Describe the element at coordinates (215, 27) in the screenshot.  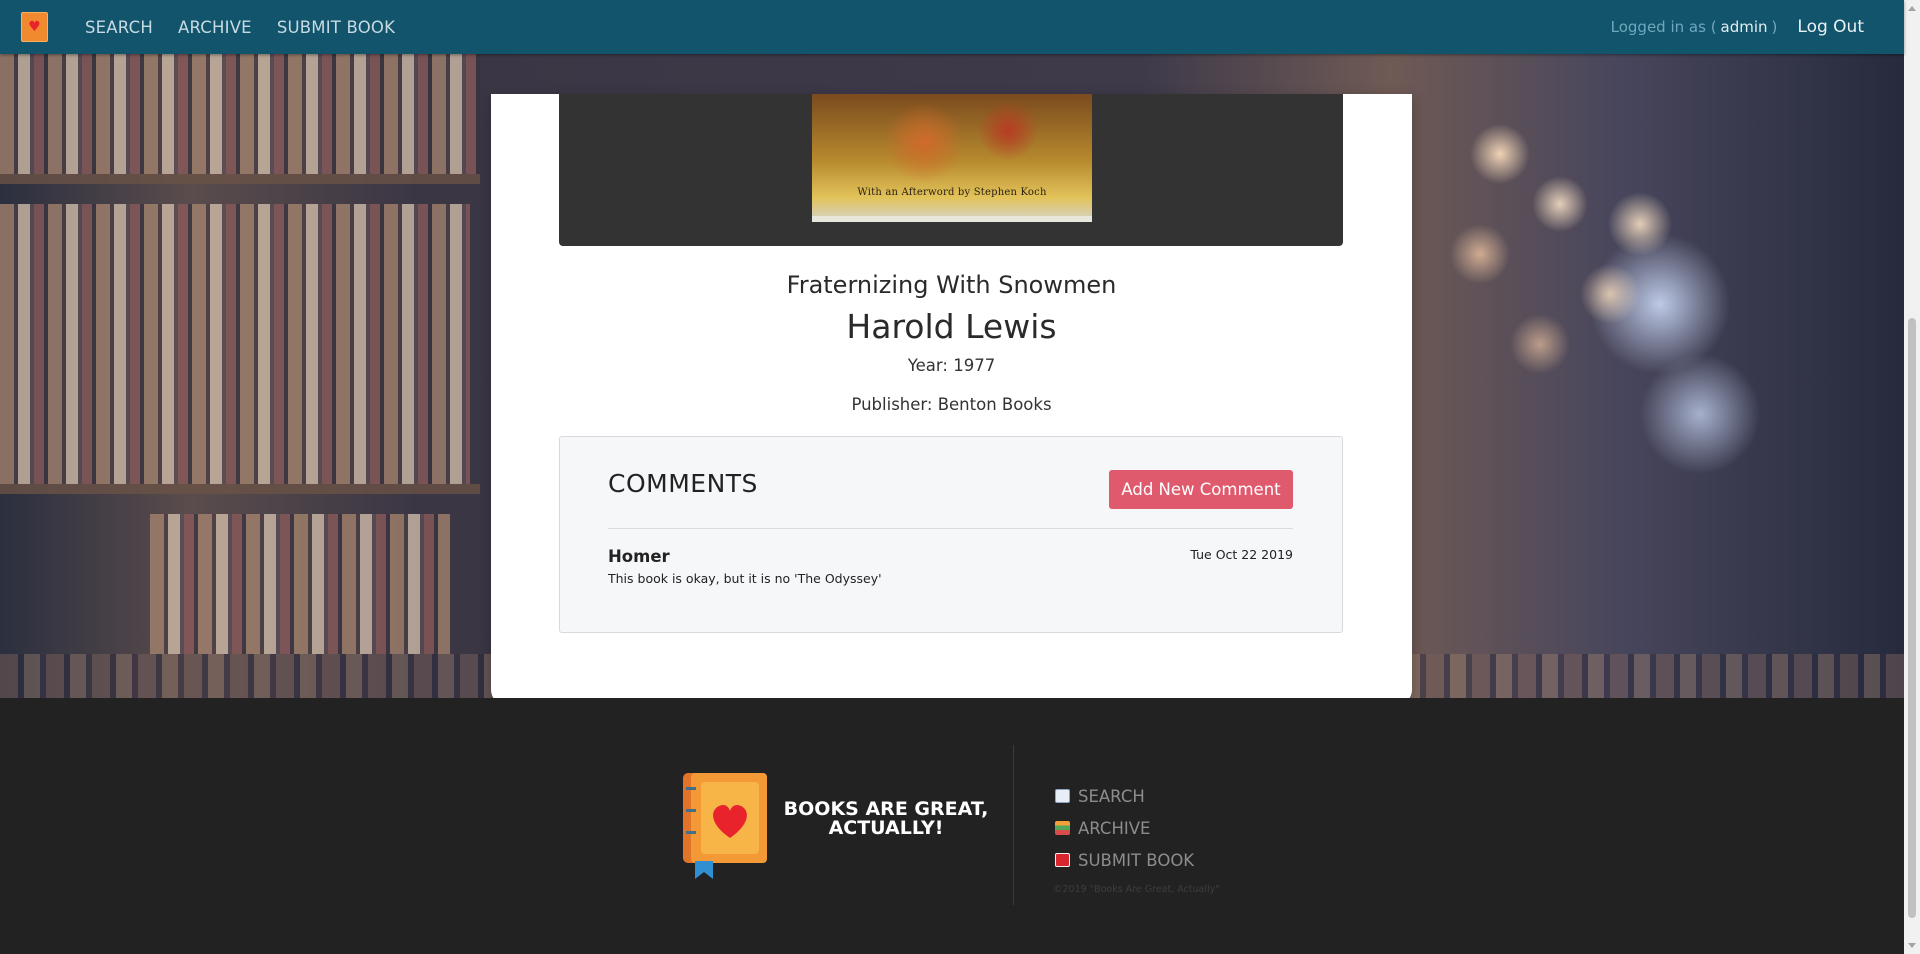
I see `nav-link-archive: ARCHIVE` at that location.